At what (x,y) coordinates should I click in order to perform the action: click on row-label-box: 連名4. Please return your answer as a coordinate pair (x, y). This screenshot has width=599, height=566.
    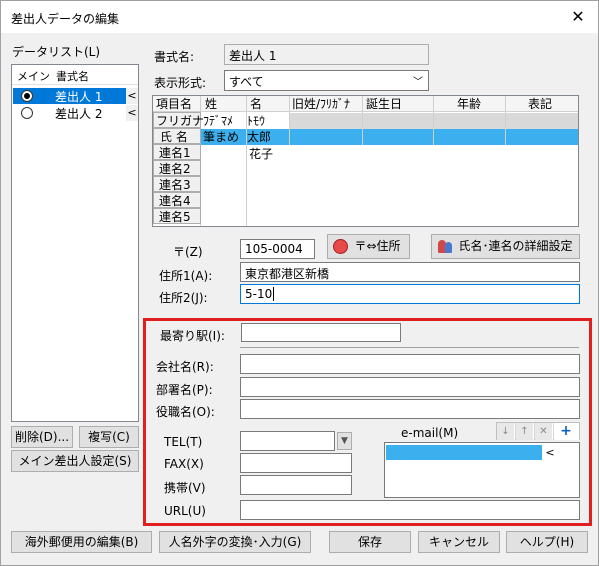
    Looking at the image, I should click on (177, 200).